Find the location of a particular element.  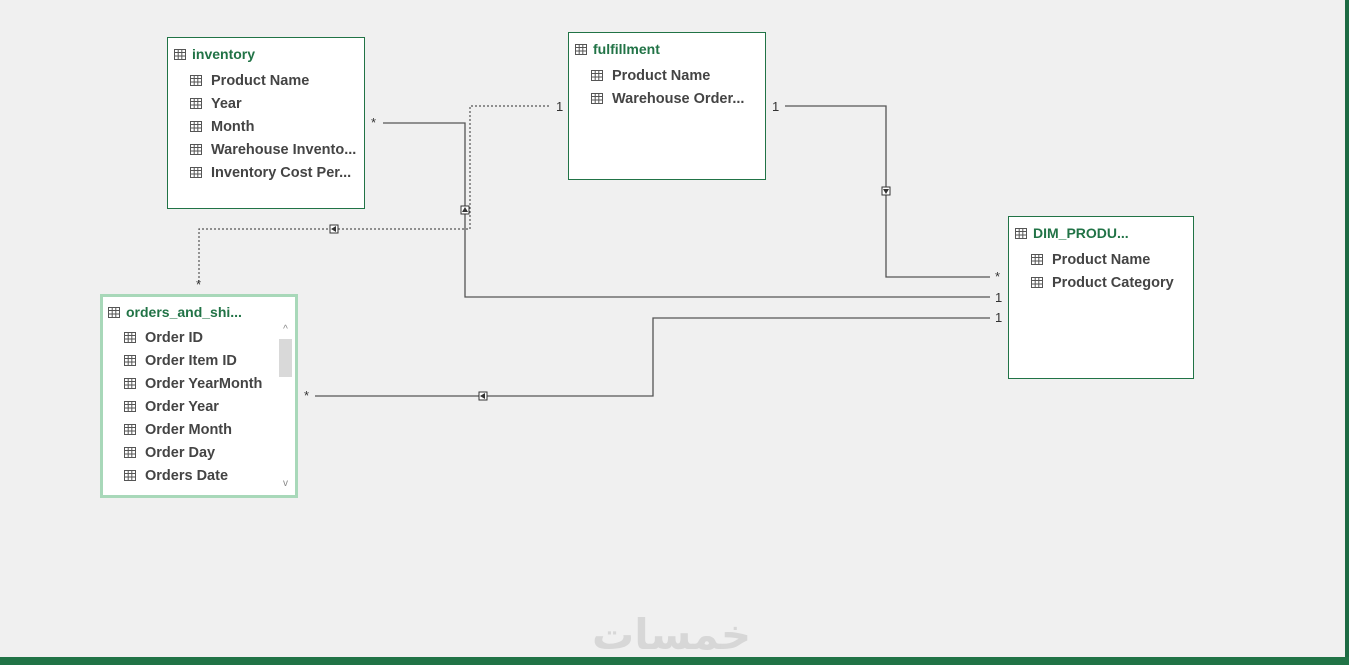

table-title: fulfillment is located at coordinates (626, 49).